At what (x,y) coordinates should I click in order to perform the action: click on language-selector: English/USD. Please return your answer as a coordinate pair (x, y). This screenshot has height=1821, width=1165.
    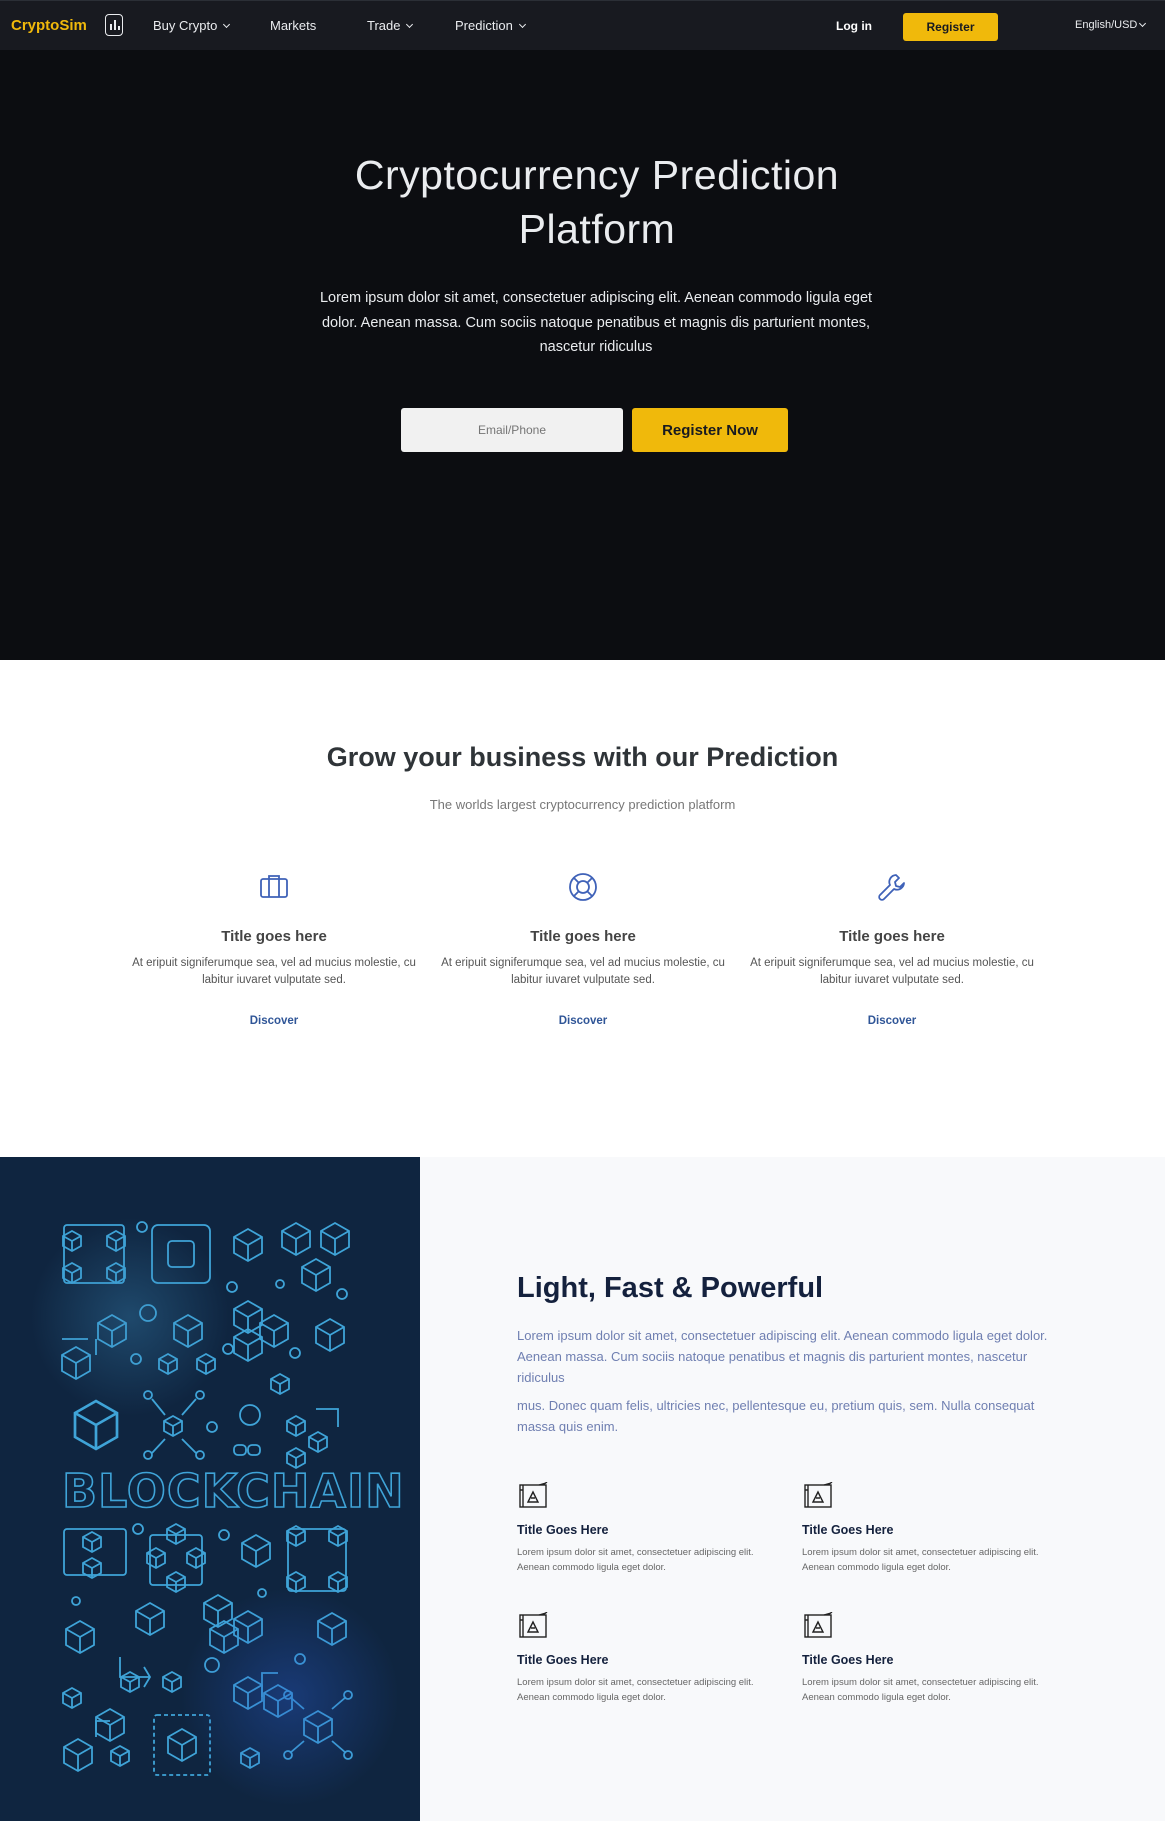
    Looking at the image, I should click on (1111, 25).